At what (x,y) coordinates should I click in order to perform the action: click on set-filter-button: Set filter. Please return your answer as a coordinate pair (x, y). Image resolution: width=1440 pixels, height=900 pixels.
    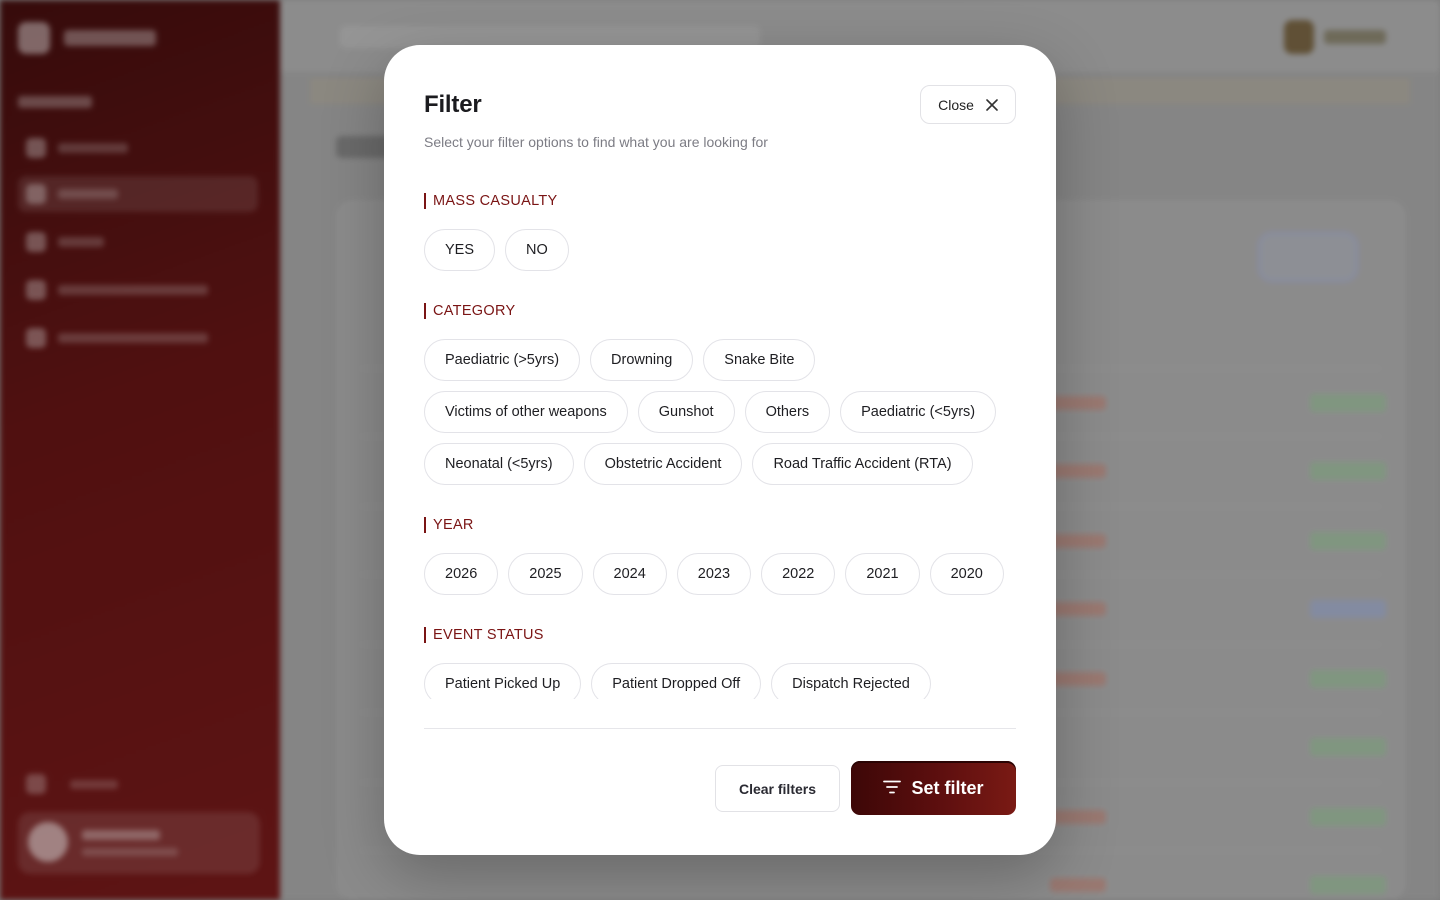
    Looking at the image, I should click on (933, 788).